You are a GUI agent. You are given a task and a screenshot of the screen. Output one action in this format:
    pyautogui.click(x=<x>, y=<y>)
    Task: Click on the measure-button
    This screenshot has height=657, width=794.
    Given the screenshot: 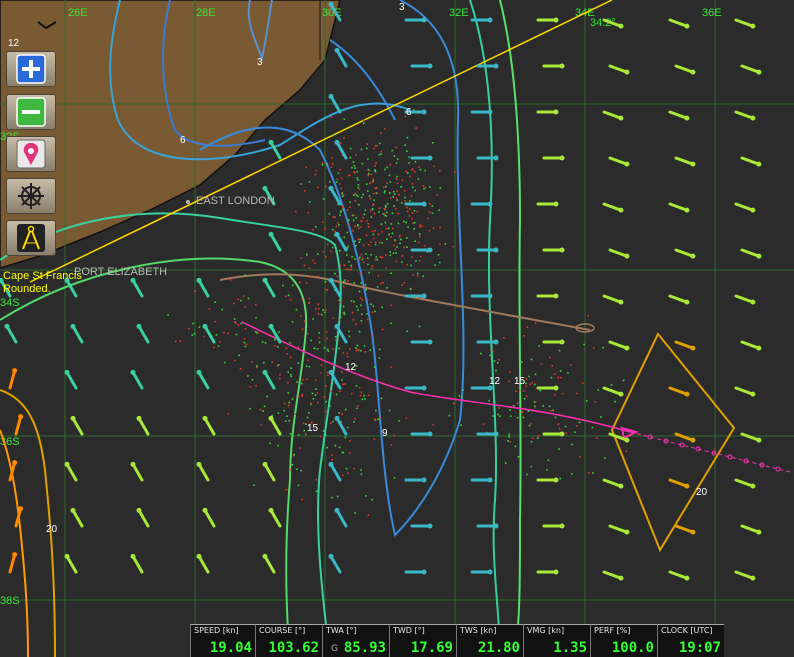 What is the action you would take?
    pyautogui.click(x=31, y=238)
    